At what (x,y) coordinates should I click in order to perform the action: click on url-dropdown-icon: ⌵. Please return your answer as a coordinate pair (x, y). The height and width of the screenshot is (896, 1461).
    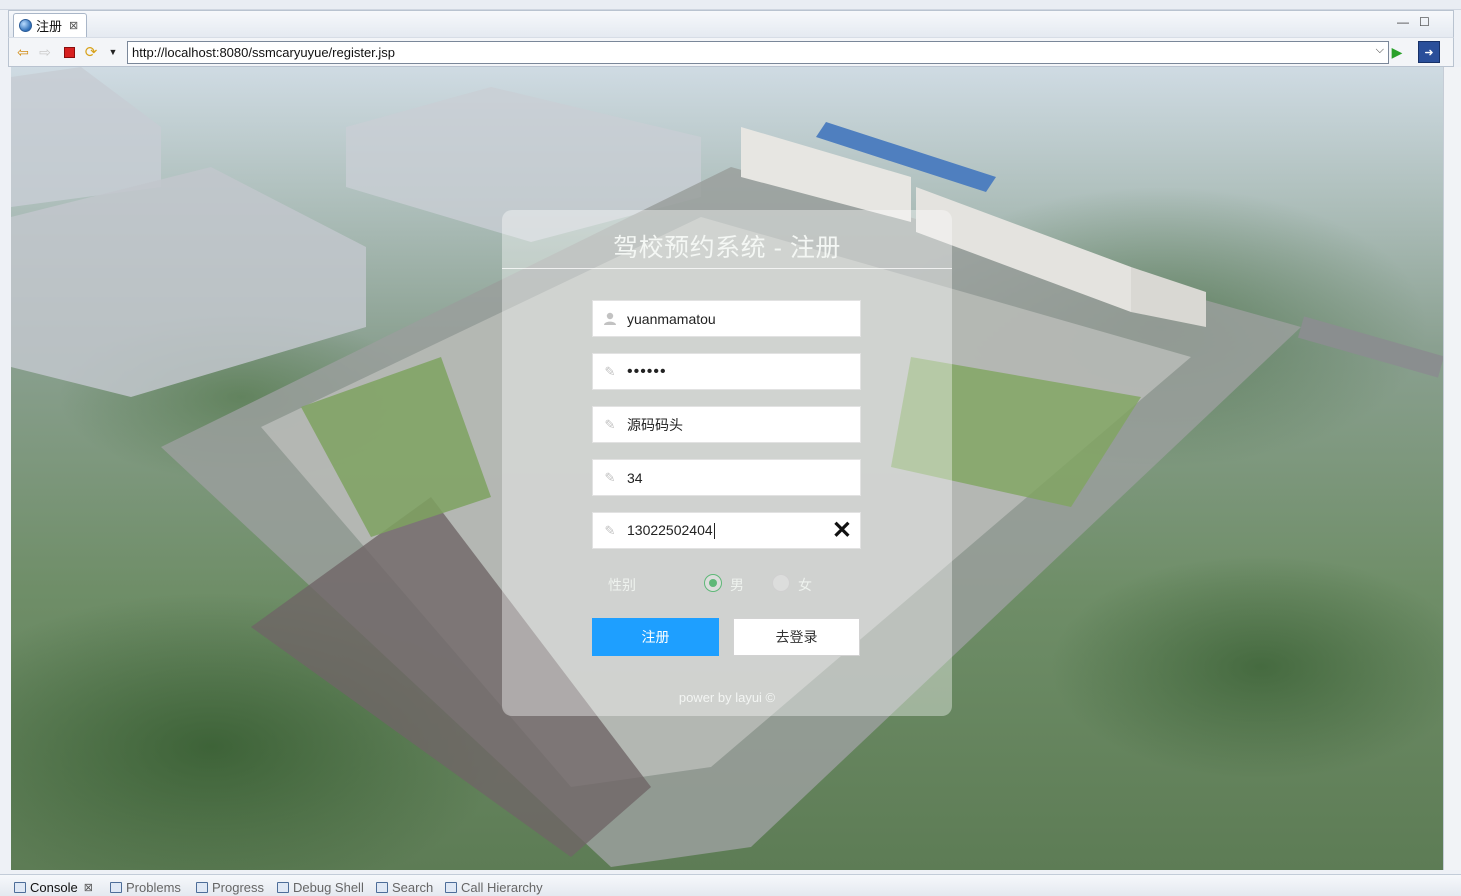
    Looking at the image, I should click on (1380, 50).